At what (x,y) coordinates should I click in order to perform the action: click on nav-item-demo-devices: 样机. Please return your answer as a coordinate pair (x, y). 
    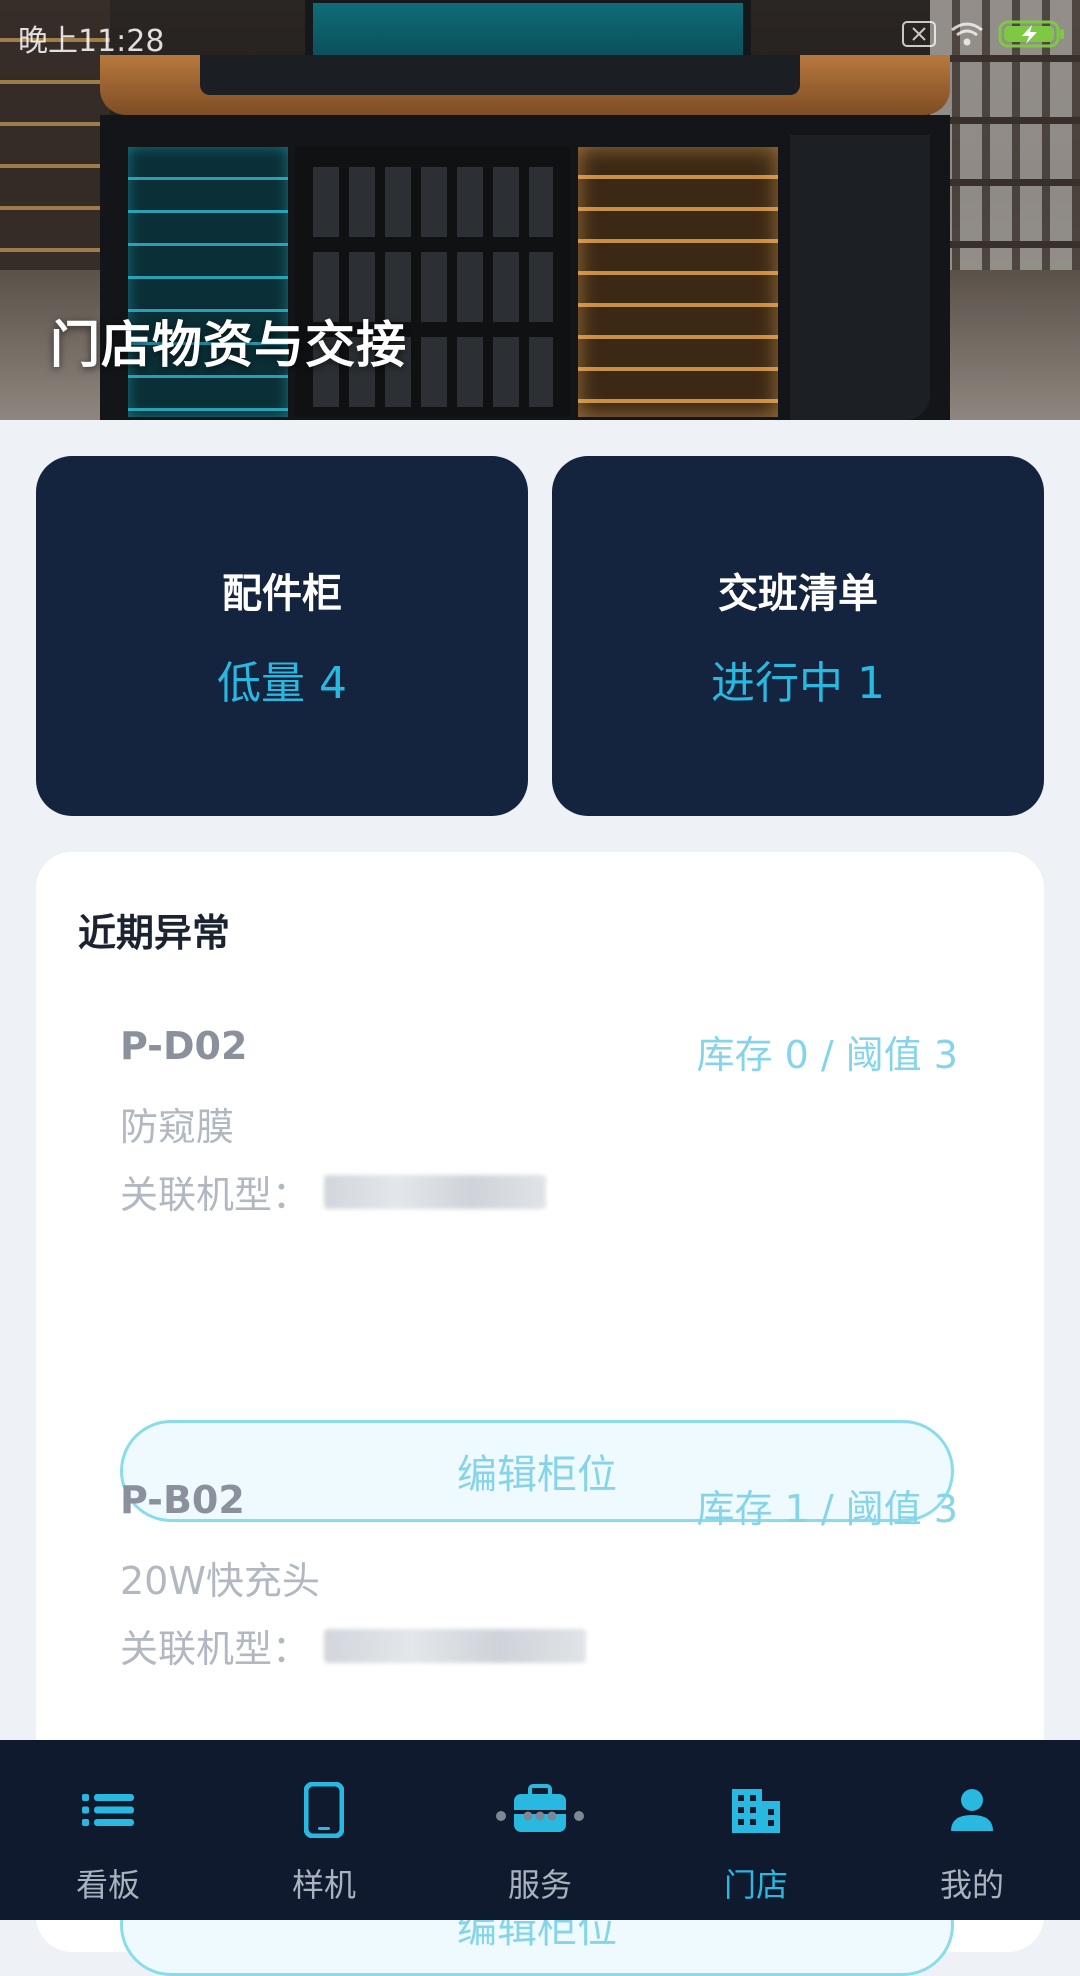
    Looking at the image, I should click on (324, 1830).